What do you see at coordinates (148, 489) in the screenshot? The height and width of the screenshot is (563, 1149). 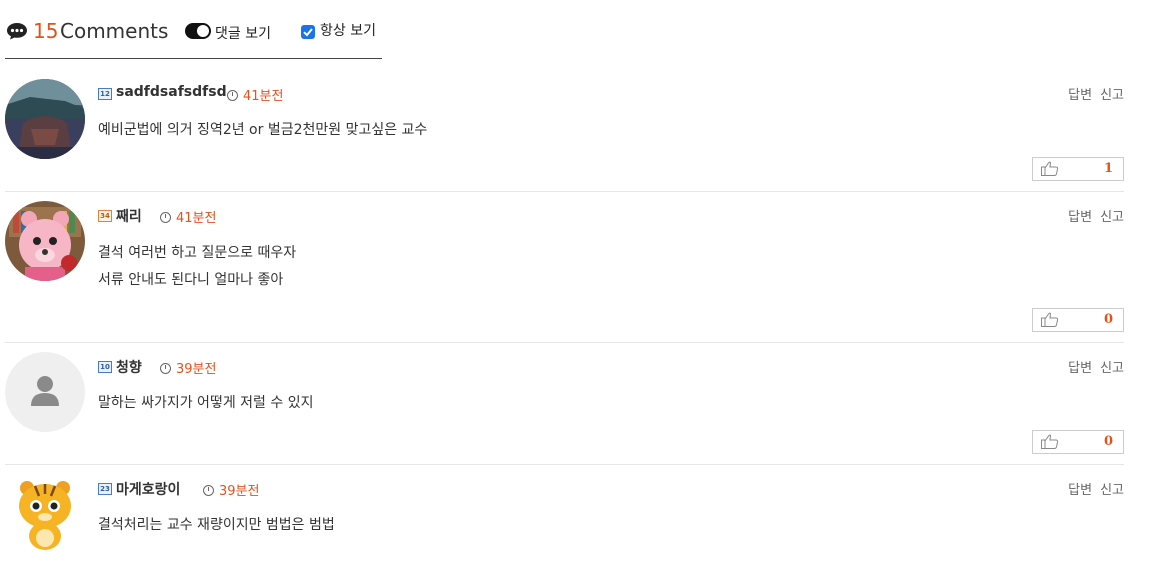 I see `username: 마게호랑이` at bounding box center [148, 489].